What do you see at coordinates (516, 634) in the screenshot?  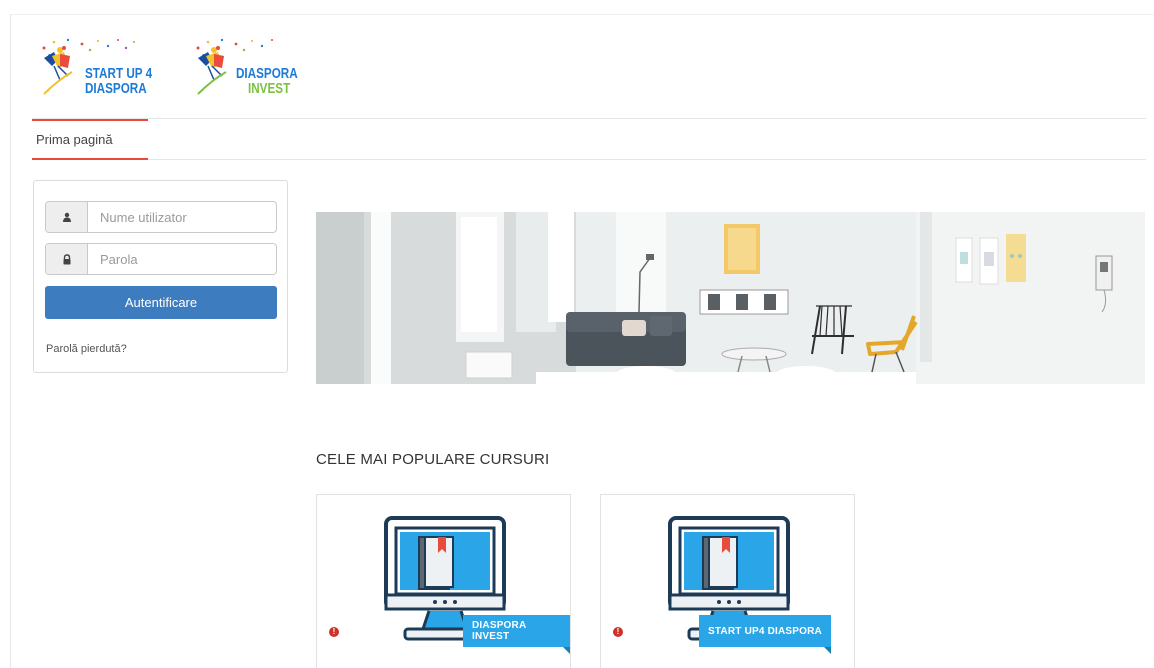 I see `course-category-badge: DIASPORA INVEST` at bounding box center [516, 634].